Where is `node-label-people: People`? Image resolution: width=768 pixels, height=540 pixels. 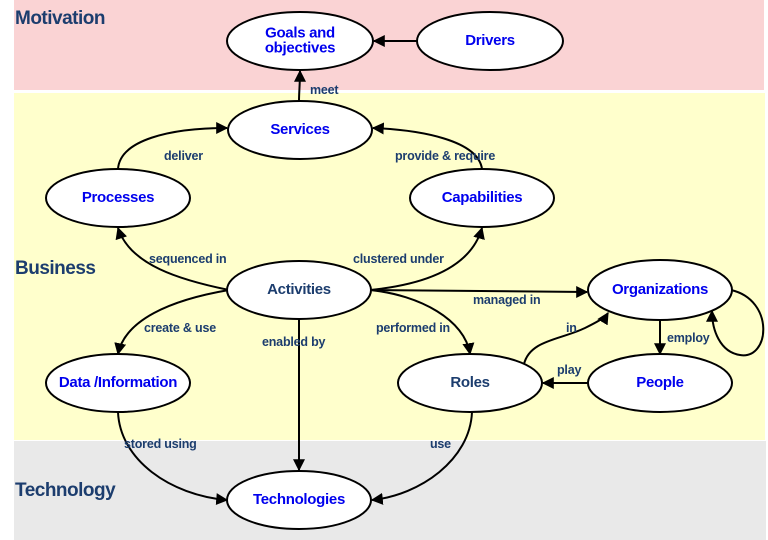
node-label-people: People is located at coordinates (659, 382).